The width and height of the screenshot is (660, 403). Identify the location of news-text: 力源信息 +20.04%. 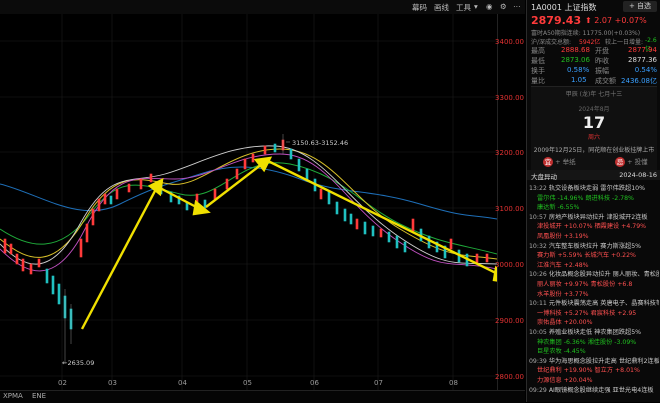
(565, 380).